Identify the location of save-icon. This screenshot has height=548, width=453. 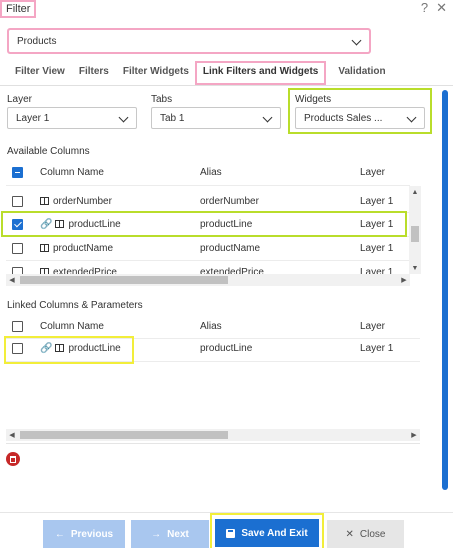
(231, 533).